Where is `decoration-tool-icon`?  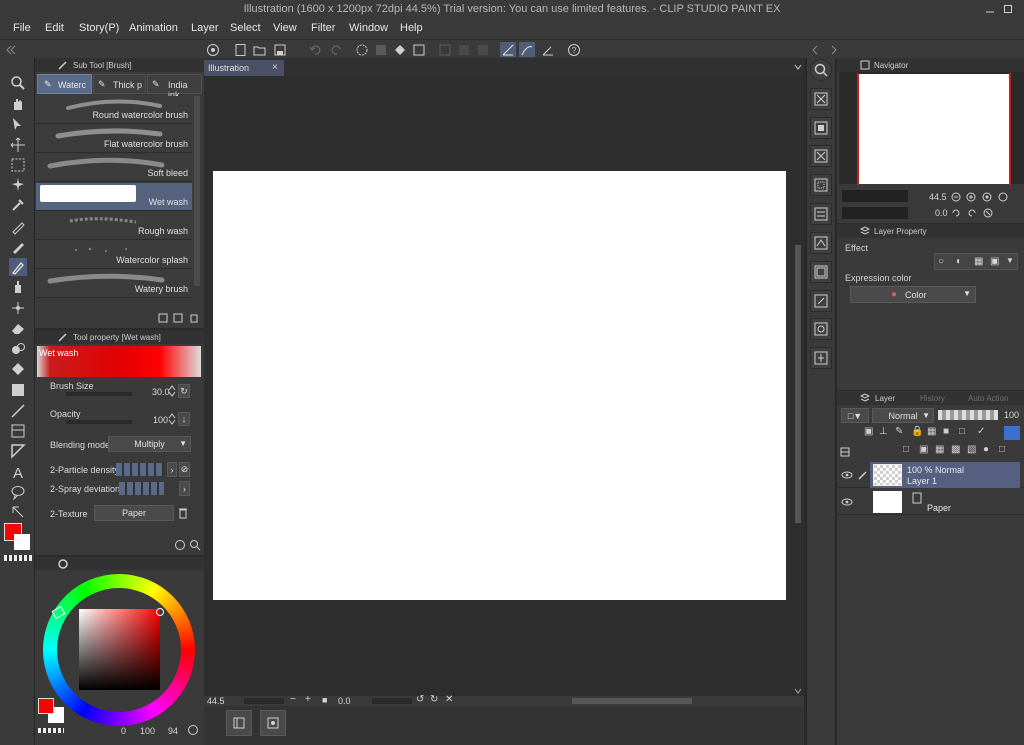 decoration-tool-icon is located at coordinates (18, 308).